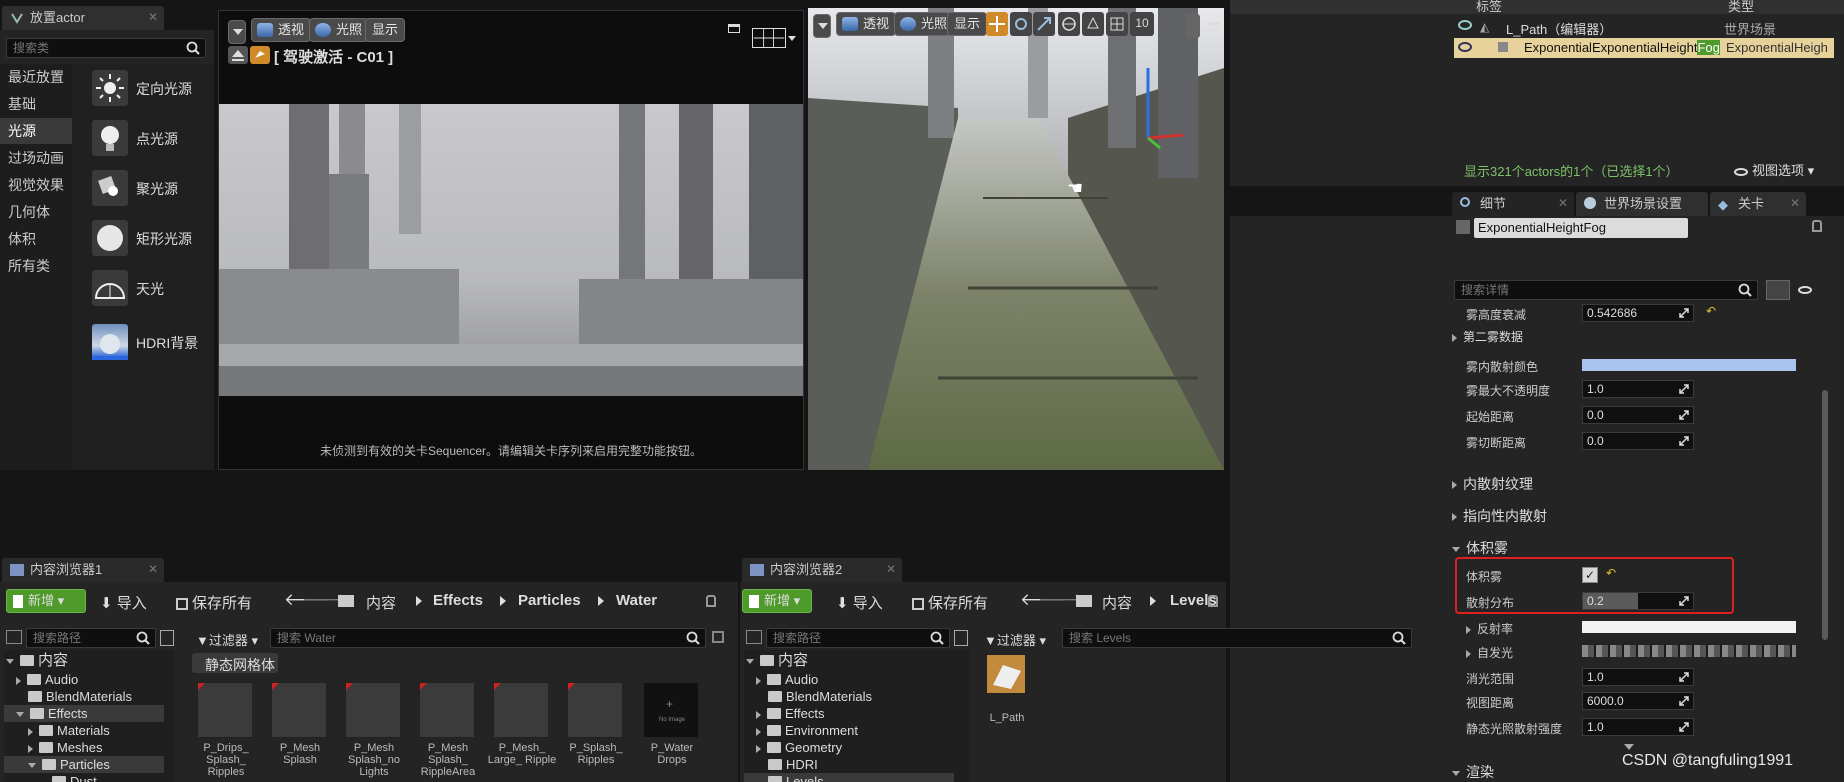  I want to click on category-lights: 光源, so click(36, 131).